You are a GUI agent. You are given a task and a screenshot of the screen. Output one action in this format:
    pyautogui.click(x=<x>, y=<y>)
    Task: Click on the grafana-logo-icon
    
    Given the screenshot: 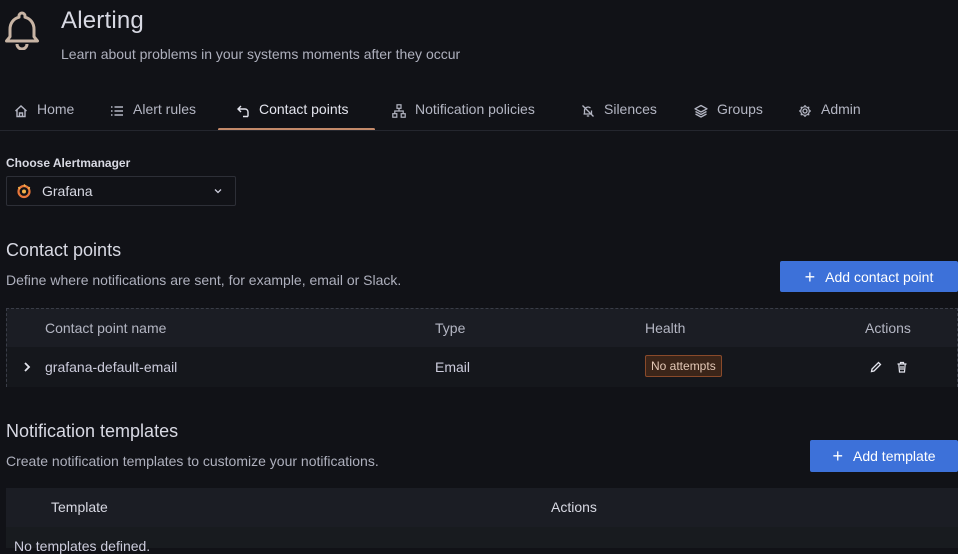 What is the action you would take?
    pyautogui.click(x=24, y=191)
    